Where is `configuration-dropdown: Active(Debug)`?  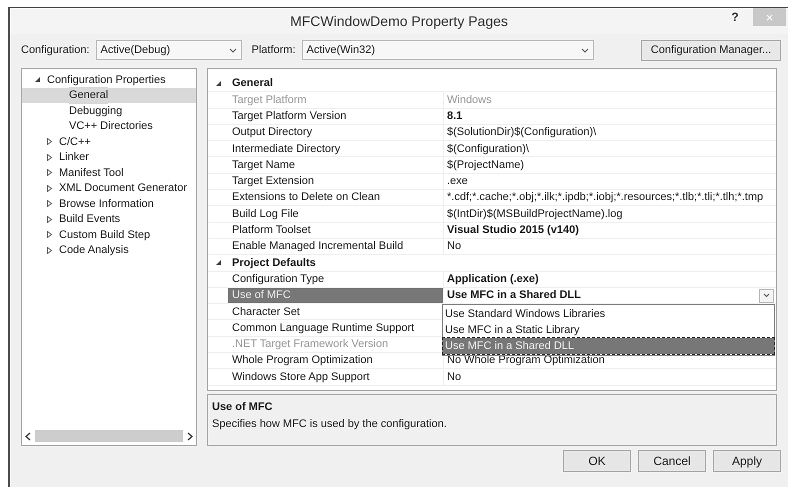
configuration-dropdown: Active(Debug) is located at coordinates (169, 50).